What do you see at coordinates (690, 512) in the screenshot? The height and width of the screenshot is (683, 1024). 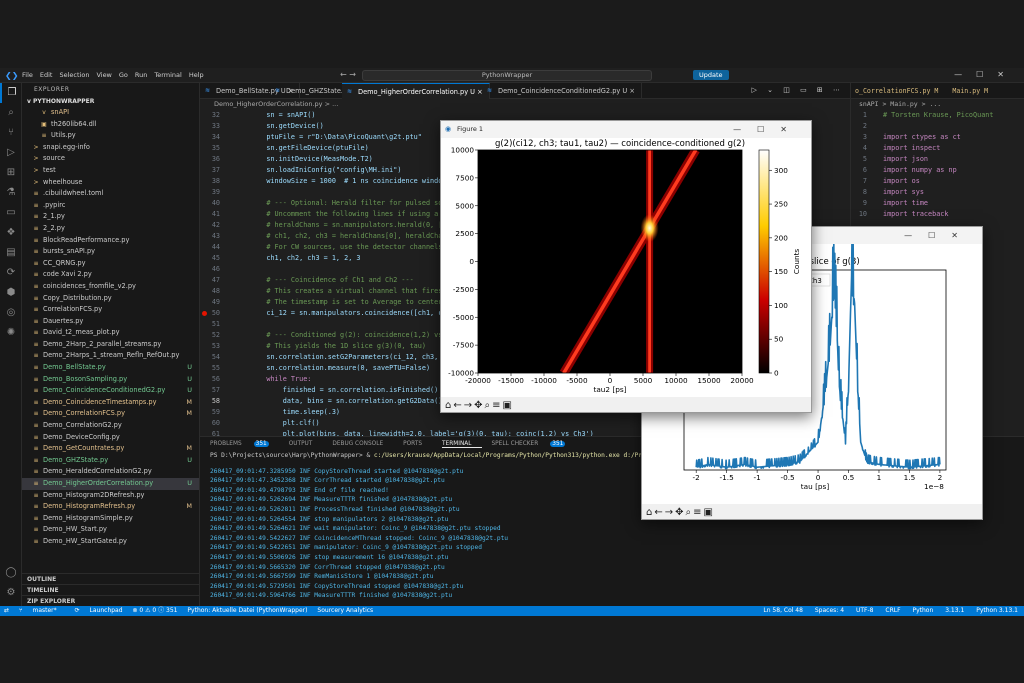 I see `zoom-icon: ⌕` at bounding box center [690, 512].